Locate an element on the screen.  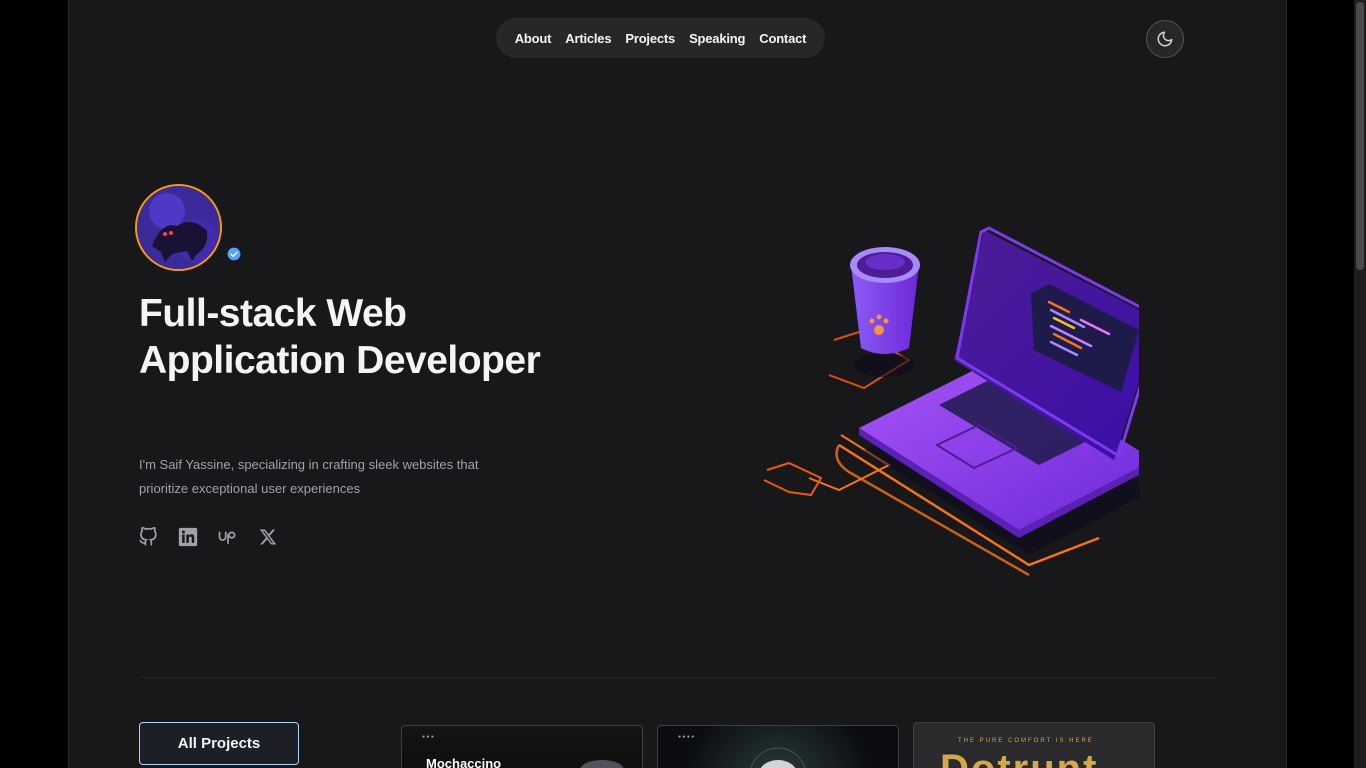
nav-contact: Contact is located at coordinates (782, 38).